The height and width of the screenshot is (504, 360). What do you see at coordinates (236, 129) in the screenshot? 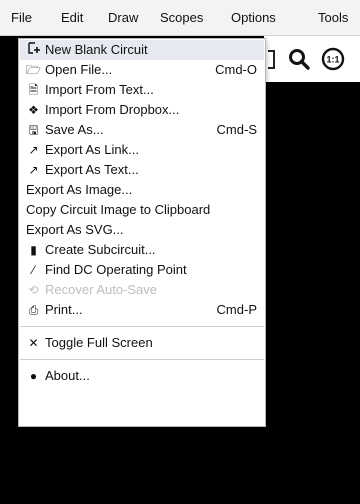
I see `shortcut-label: Cmd-S` at bounding box center [236, 129].